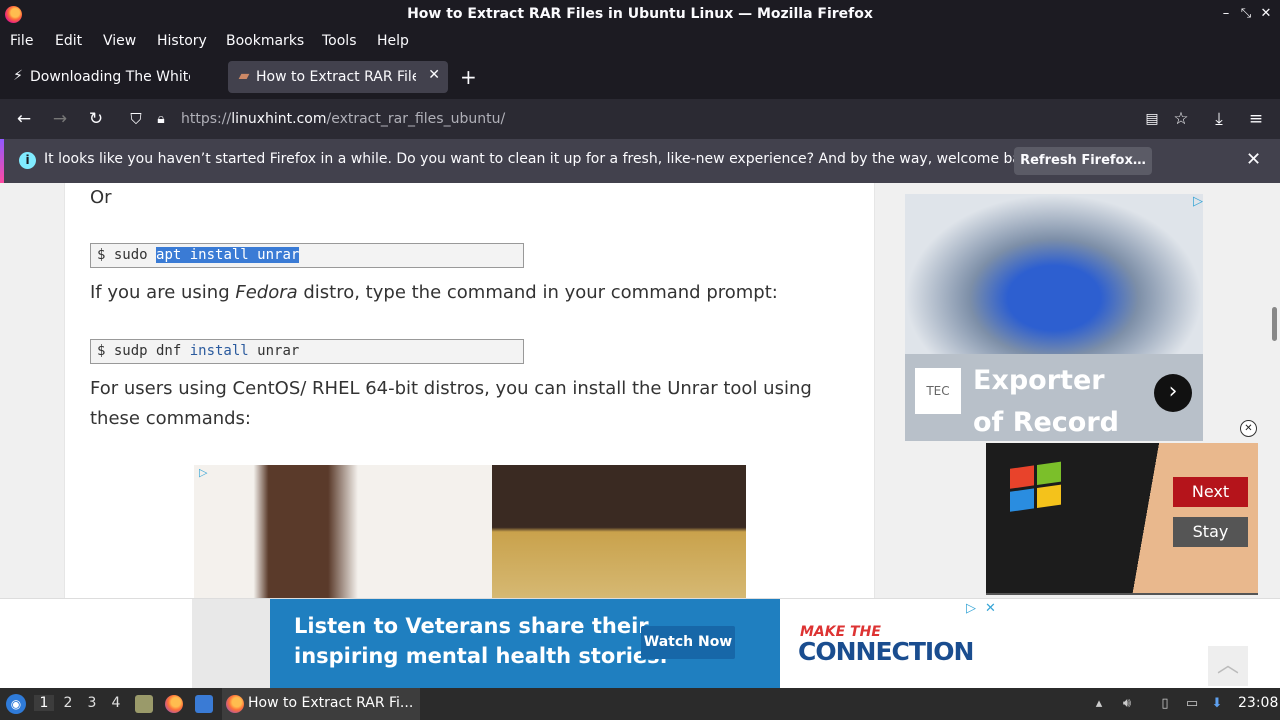 This screenshot has width=1280, height=720. Describe the element at coordinates (1228, 666) in the screenshot. I see `scroll-to-top-icon: ︿` at that location.